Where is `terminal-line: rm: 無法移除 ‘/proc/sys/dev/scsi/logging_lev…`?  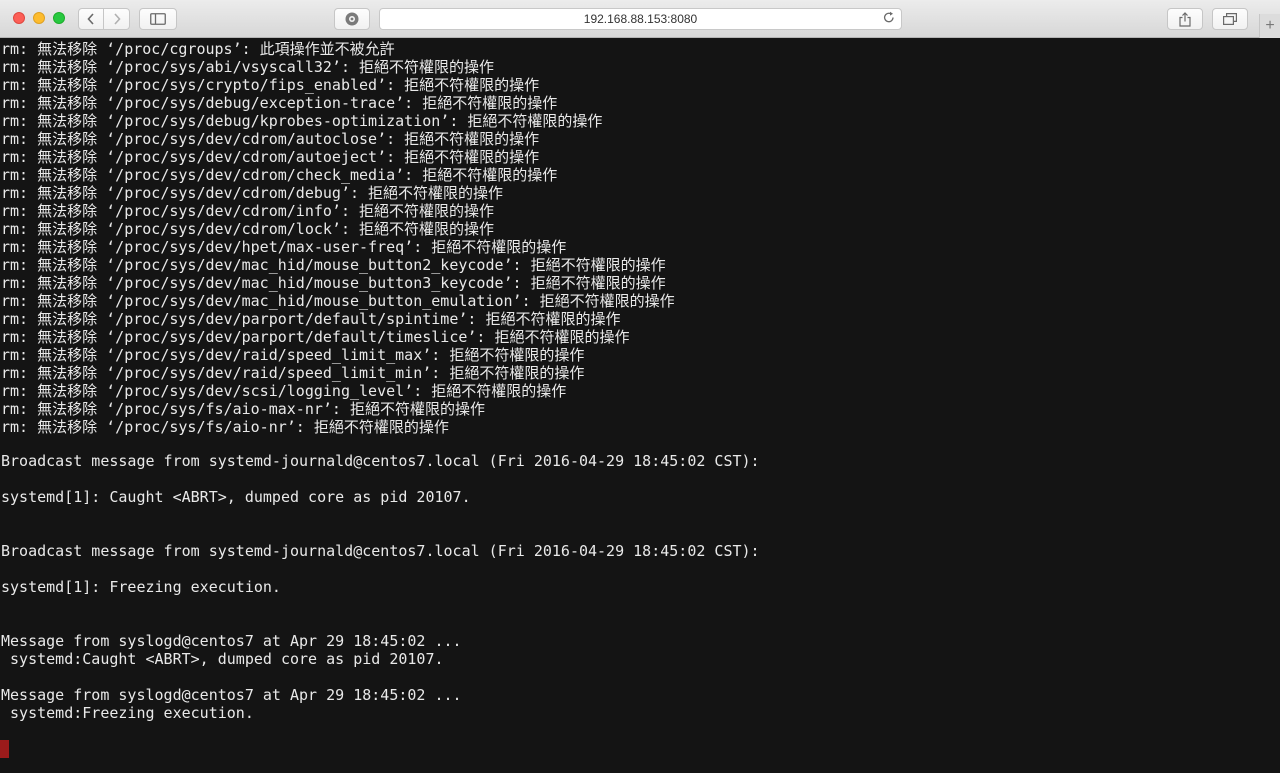 terminal-line: rm: 無法移除 ‘/proc/sys/dev/scsi/logging_lev… is located at coordinates (284, 391).